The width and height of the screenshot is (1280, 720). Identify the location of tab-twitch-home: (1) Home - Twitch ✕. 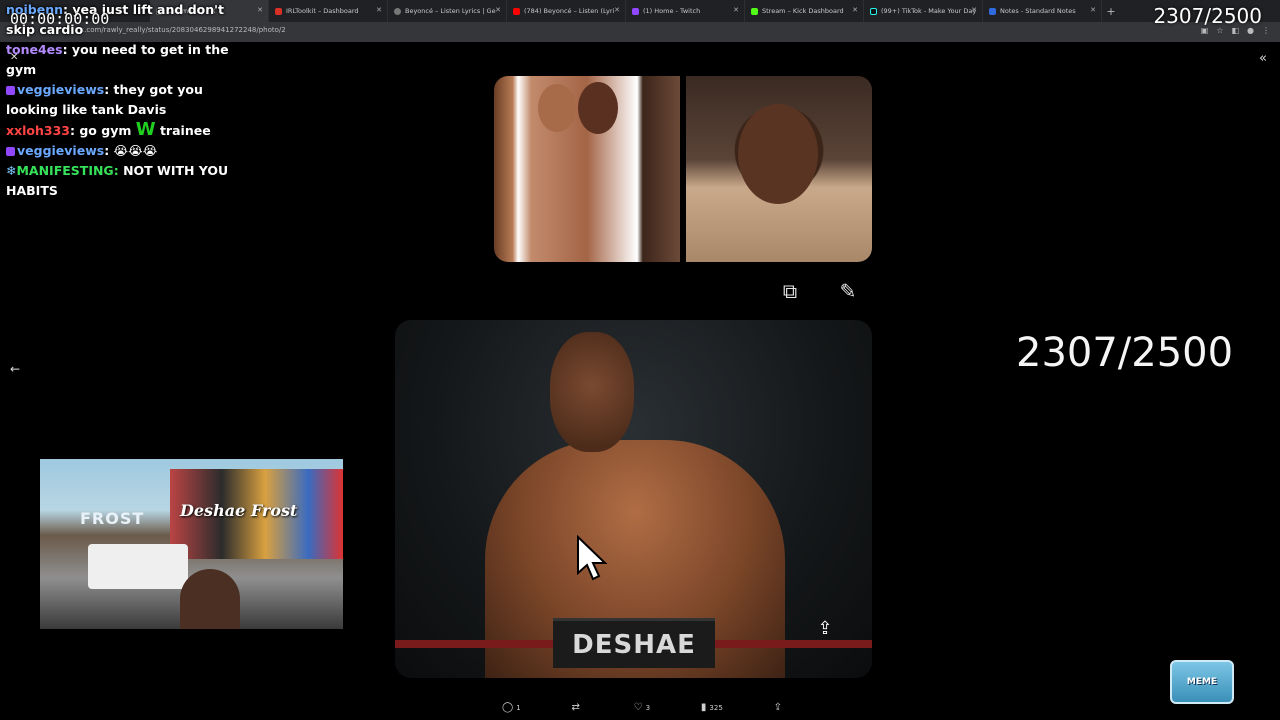
(685, 11).